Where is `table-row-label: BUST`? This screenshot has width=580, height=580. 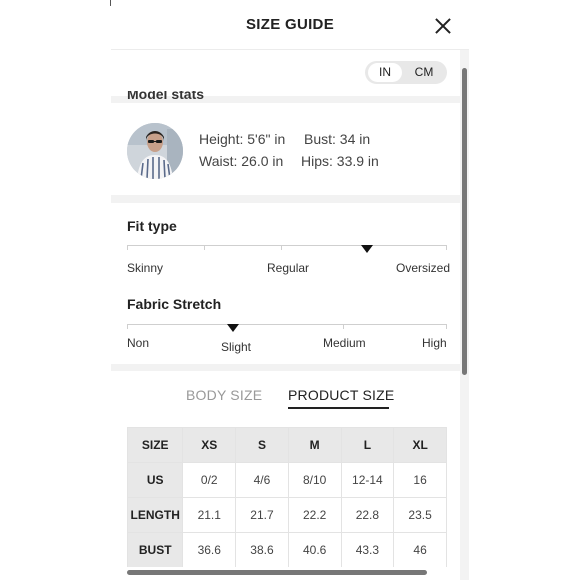
table-row-label: BUST is located at coordinates (155, 549).